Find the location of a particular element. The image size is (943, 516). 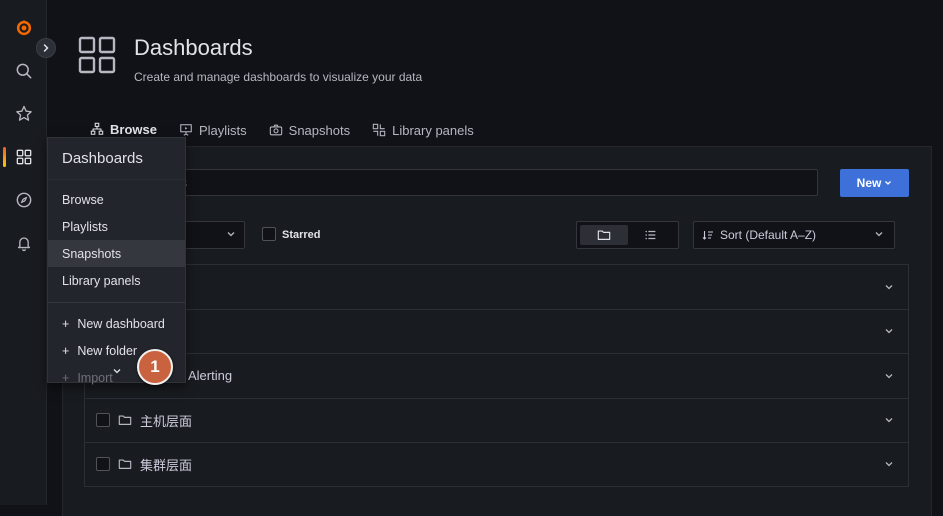

folder-name: 集群层面 is located at coordinates (166, 465).